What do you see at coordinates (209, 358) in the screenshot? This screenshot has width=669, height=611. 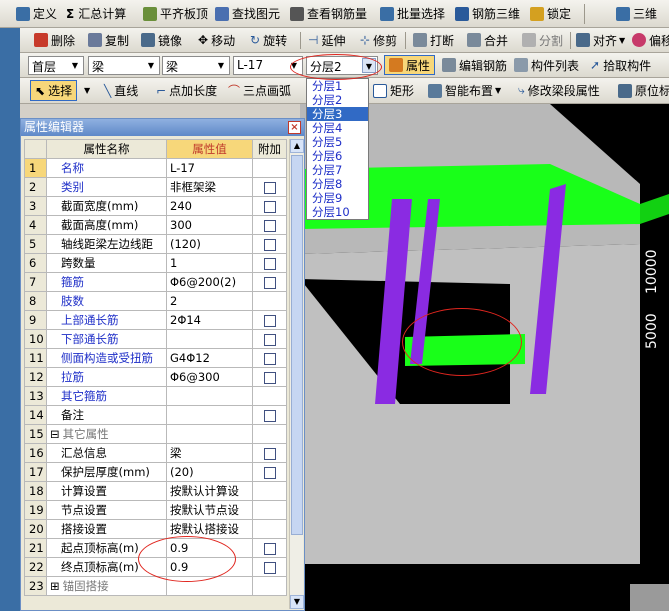 I see `property-value: G4Φ12` at bounding box center [209, 358].